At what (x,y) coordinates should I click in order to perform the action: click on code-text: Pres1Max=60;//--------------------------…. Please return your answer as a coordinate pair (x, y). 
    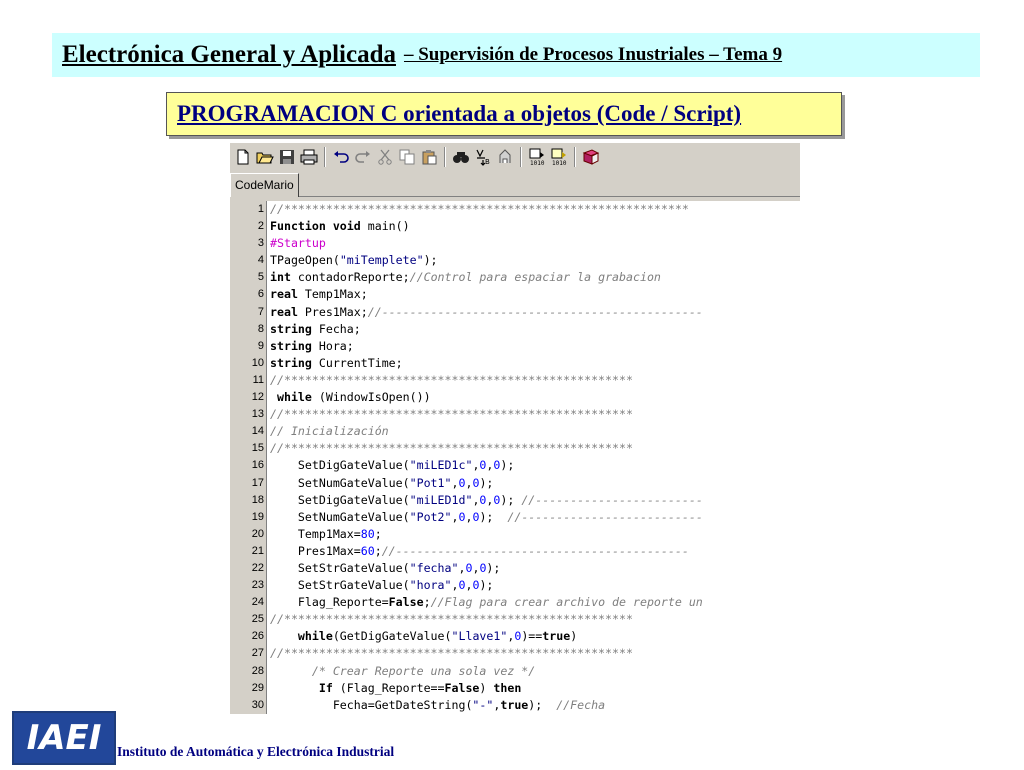
    Looking at the image, I should click on (479, 551).